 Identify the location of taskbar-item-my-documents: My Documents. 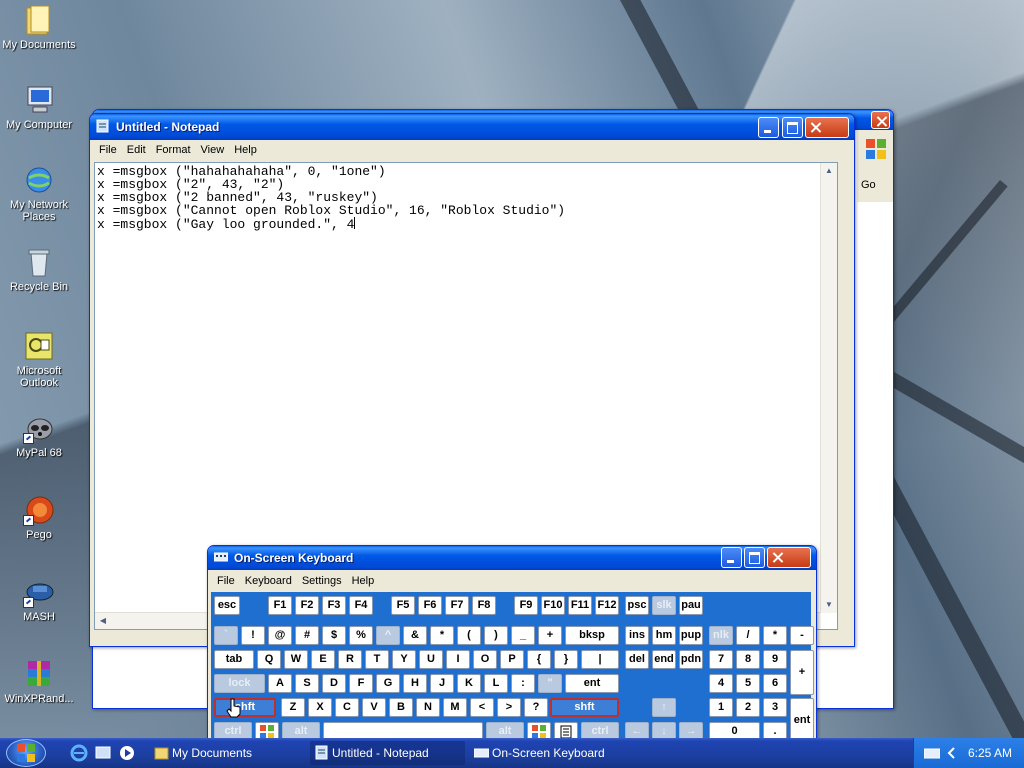
(227, 753).